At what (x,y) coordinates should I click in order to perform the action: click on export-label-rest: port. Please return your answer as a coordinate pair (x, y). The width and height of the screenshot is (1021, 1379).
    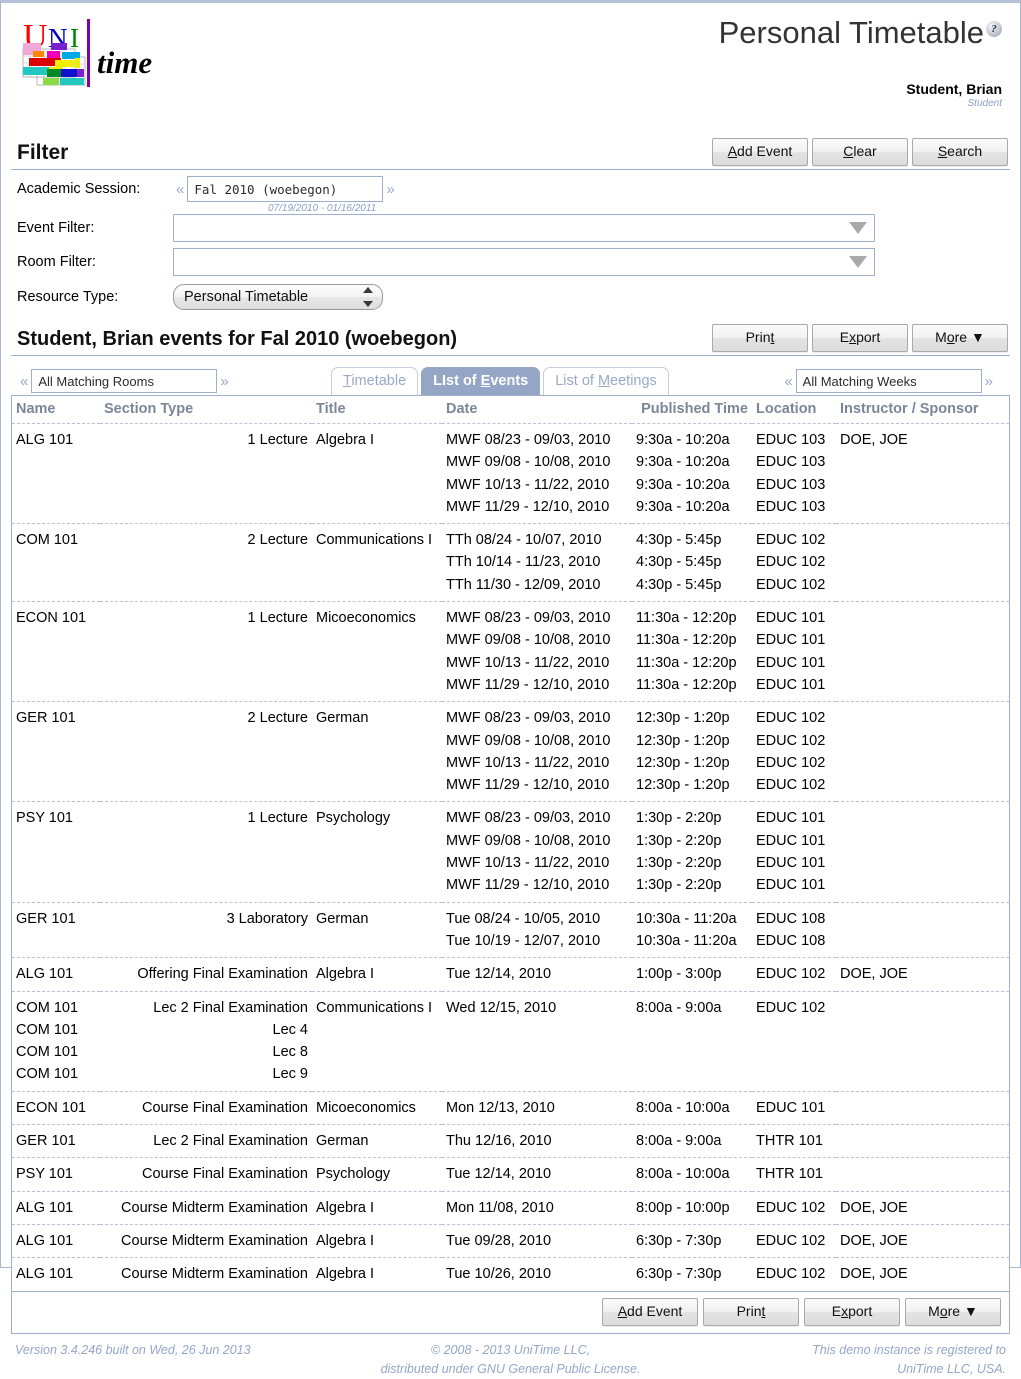
    Looking at the image, I should click on (868, 337).